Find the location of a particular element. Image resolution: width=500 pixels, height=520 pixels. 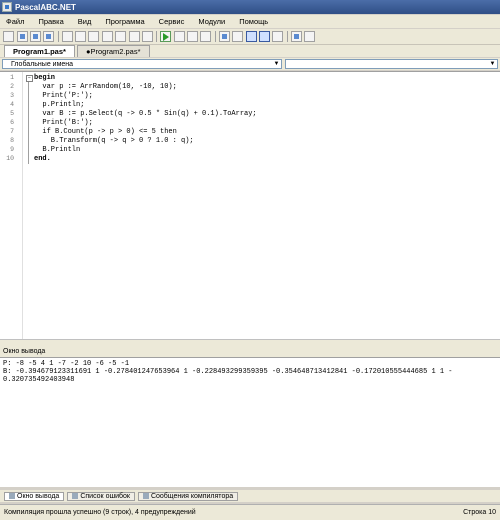

app-icon is located at coordinates (7, 7).